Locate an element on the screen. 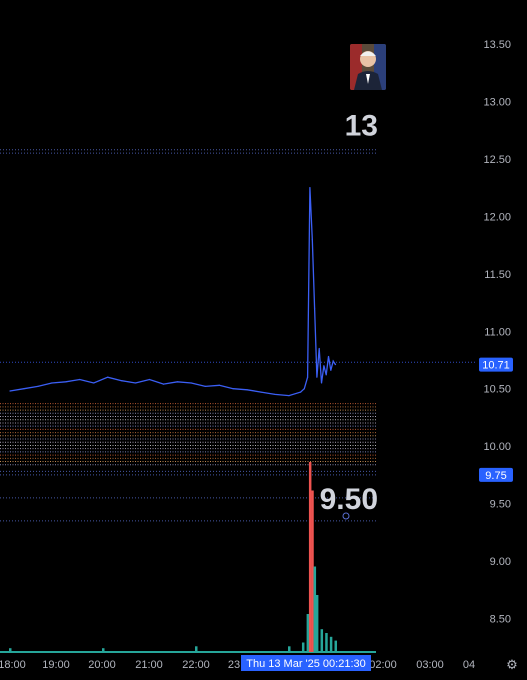 The width and height of the screenshot is (527, 680). y-tick-label: 9.00 is located at coordinates (500, 562).